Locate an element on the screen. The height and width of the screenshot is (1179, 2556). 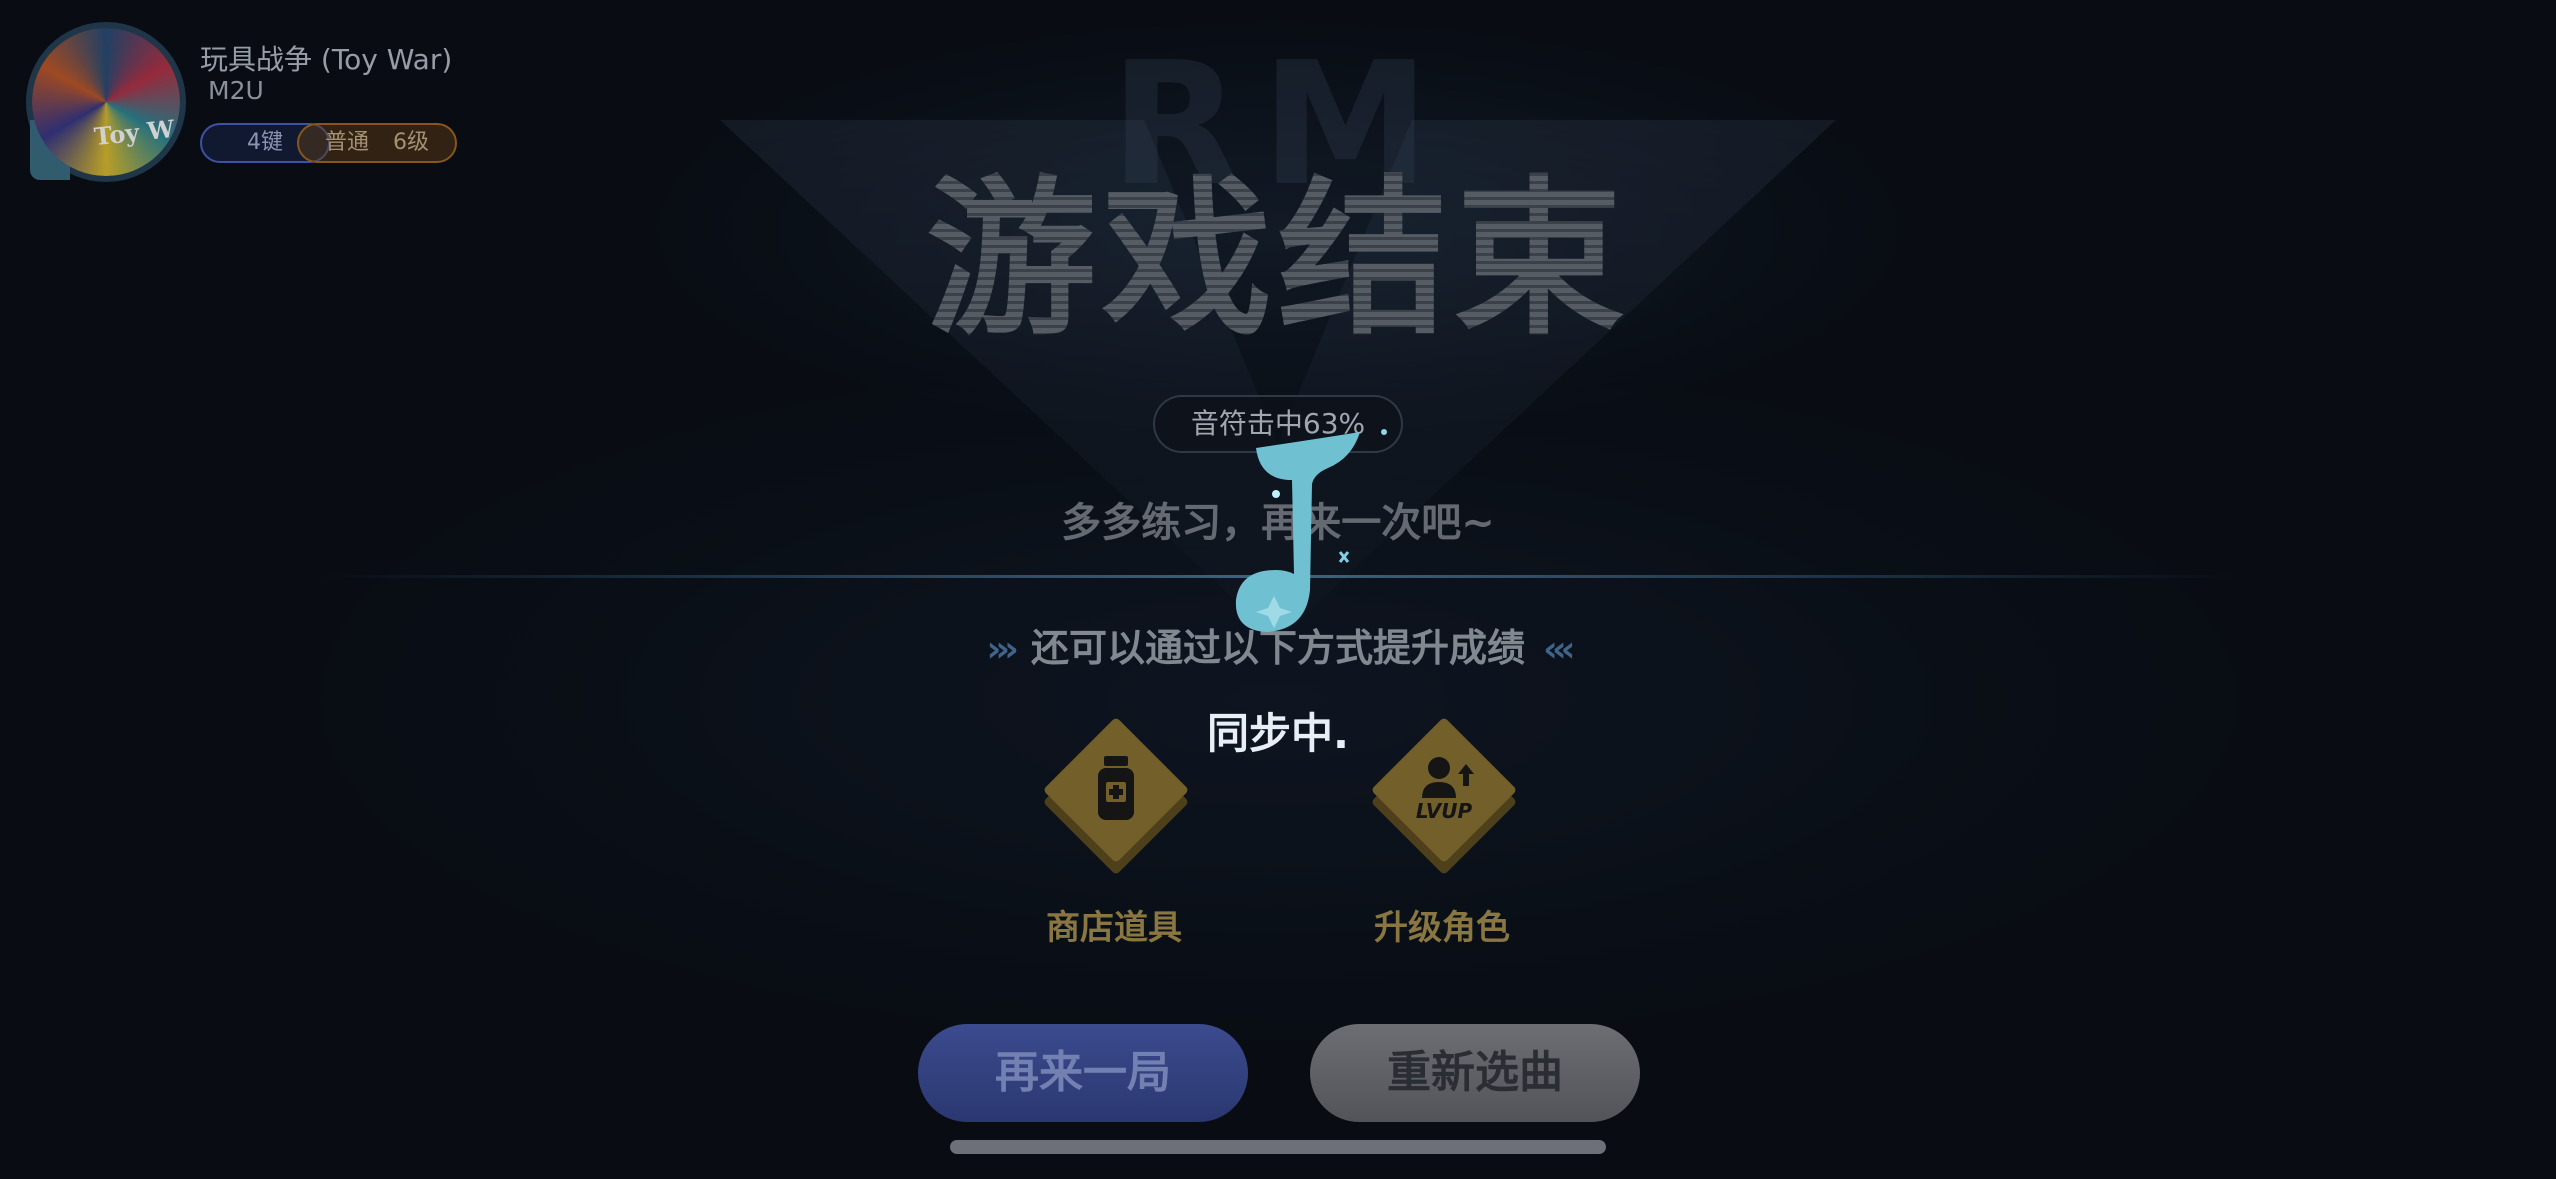
play-again-button: 再来一局 is located at coordinates (1083, 1073).